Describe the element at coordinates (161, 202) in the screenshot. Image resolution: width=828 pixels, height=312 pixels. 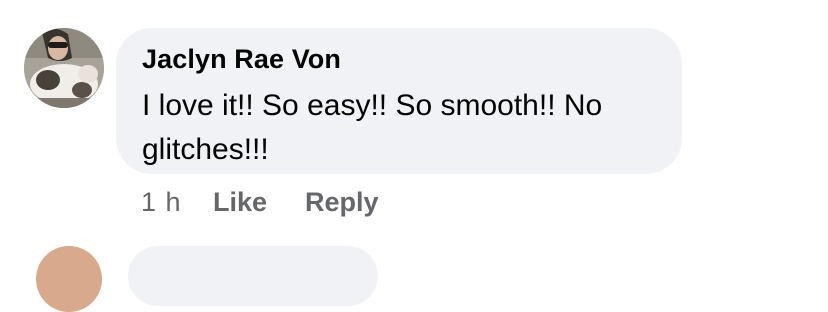
I see `comment-timestamp: 1 h` at that location.